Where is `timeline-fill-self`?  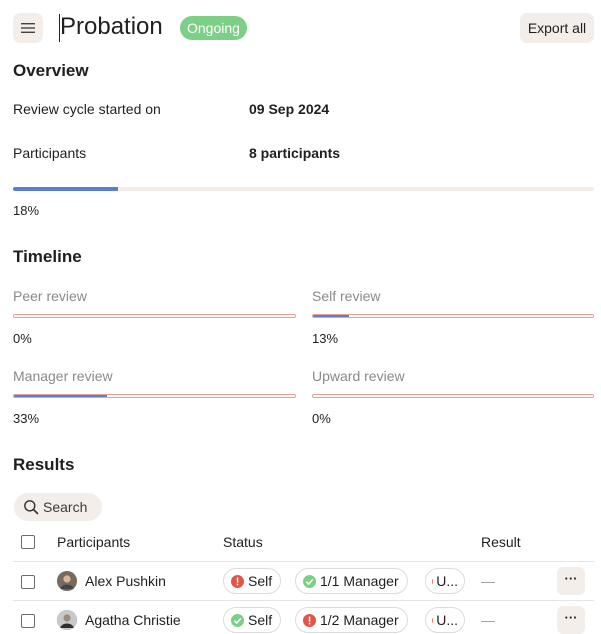
timeline-fill-self is located at coordinates (331, 316).